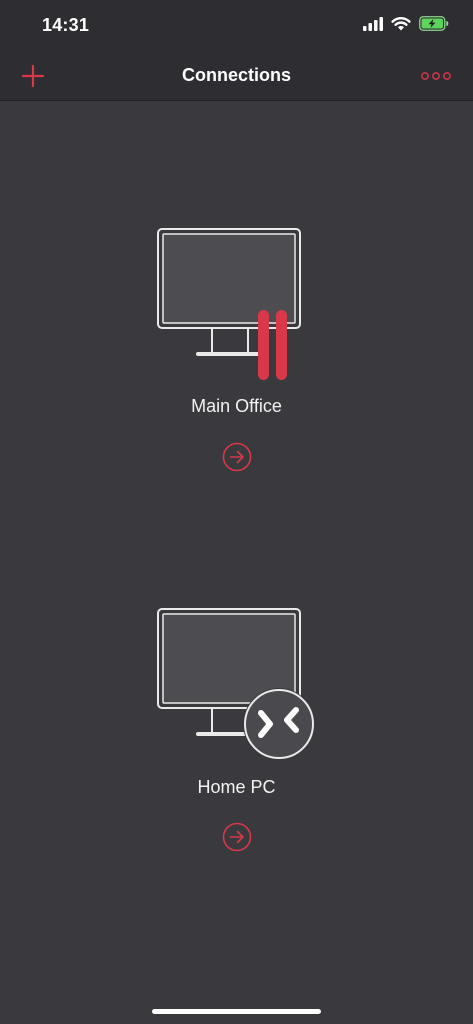  I want to click on nav-bar: Connections, so click(236, 76).